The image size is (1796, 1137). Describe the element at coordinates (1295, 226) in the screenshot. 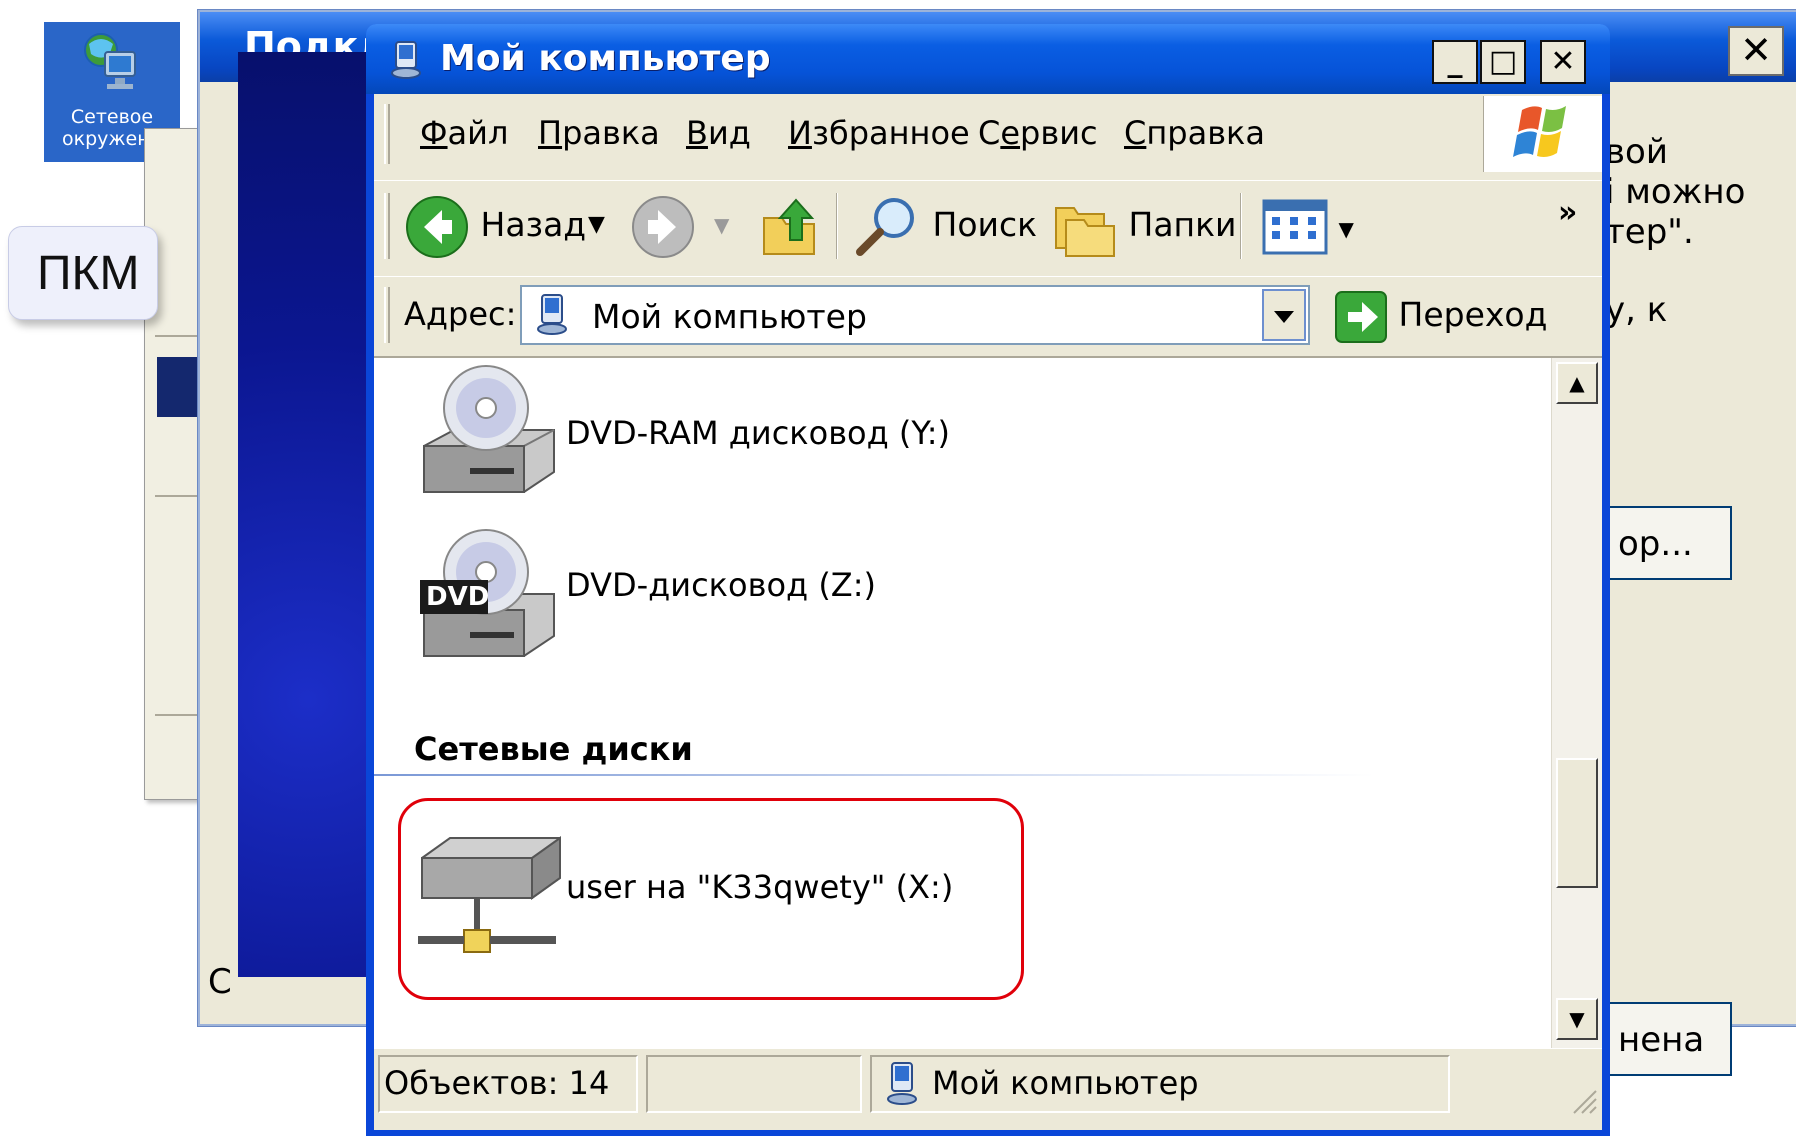

I see `views-icon` at that location.